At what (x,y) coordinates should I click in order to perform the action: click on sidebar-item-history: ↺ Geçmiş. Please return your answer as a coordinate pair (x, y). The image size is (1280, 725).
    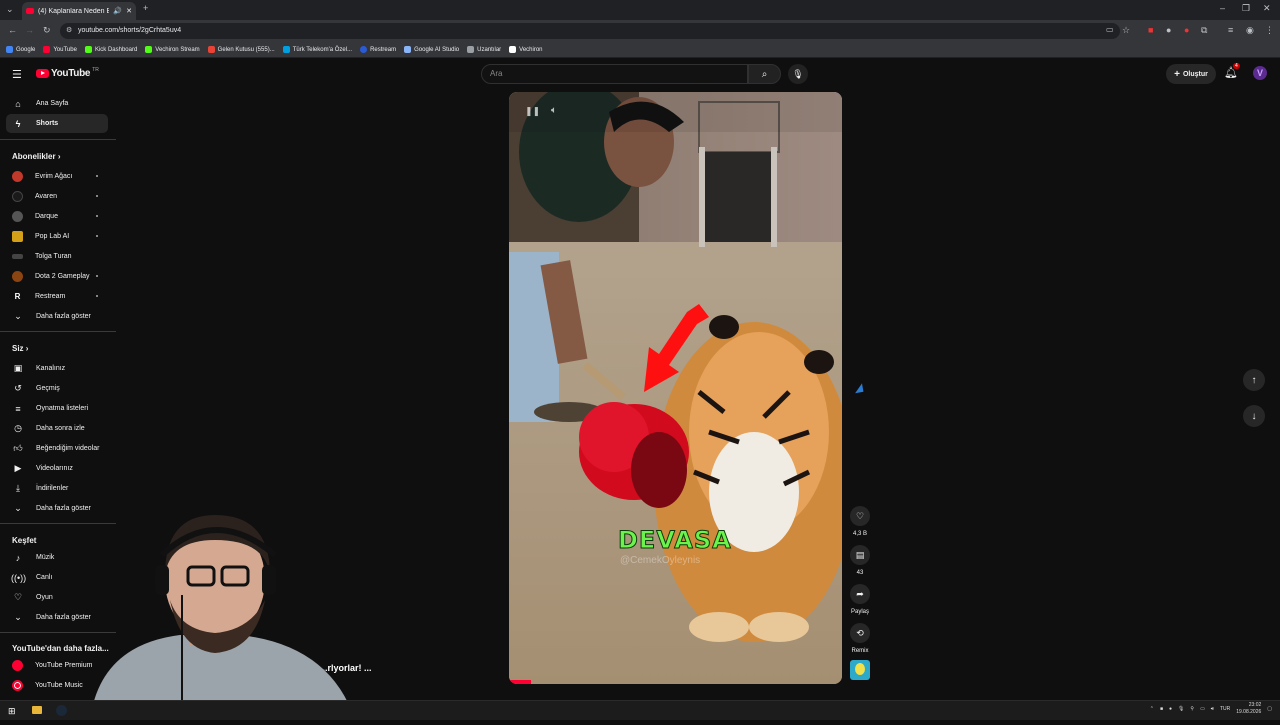
    Looking at the image, I should click on (57, 388).